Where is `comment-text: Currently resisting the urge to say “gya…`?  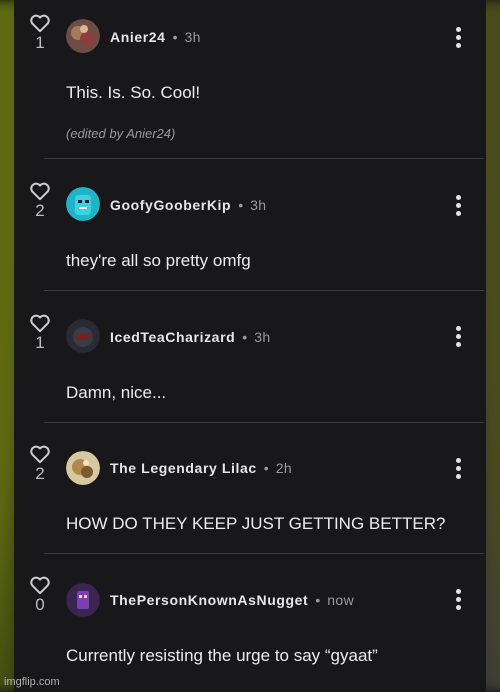 comment-text: Currently resisting the urge to say “gya… is located at coordinates (222, 655).